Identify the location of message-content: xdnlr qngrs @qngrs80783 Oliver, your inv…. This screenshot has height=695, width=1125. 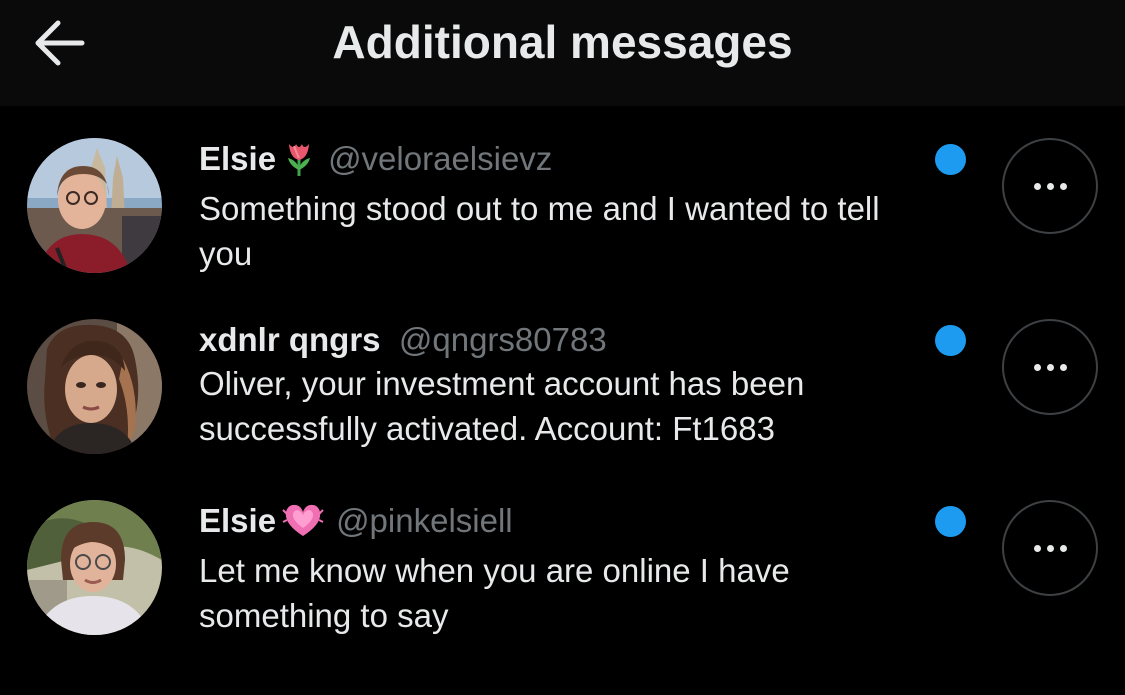
(564, 385).